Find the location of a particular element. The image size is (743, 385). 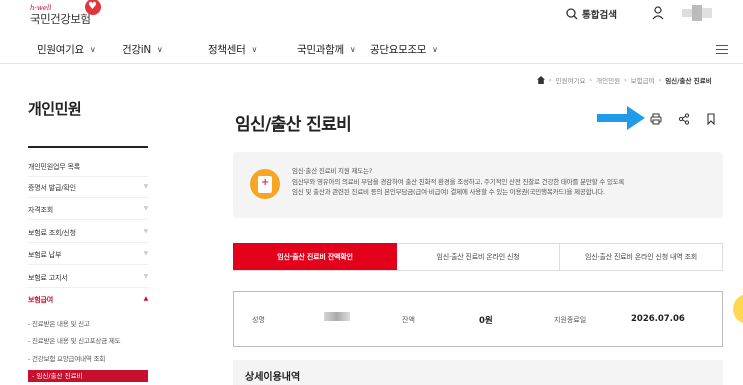

sidebar-subitem: - 진료받은 내용 및 신고 is located at coordinates (59, 323).